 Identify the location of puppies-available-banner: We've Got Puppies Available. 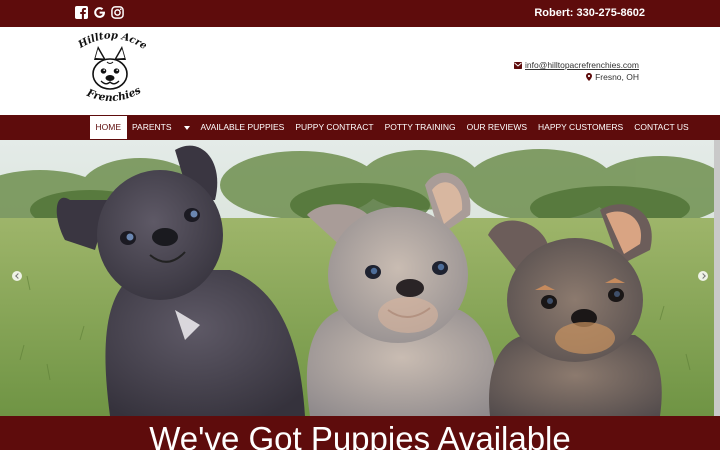
(360, 433).